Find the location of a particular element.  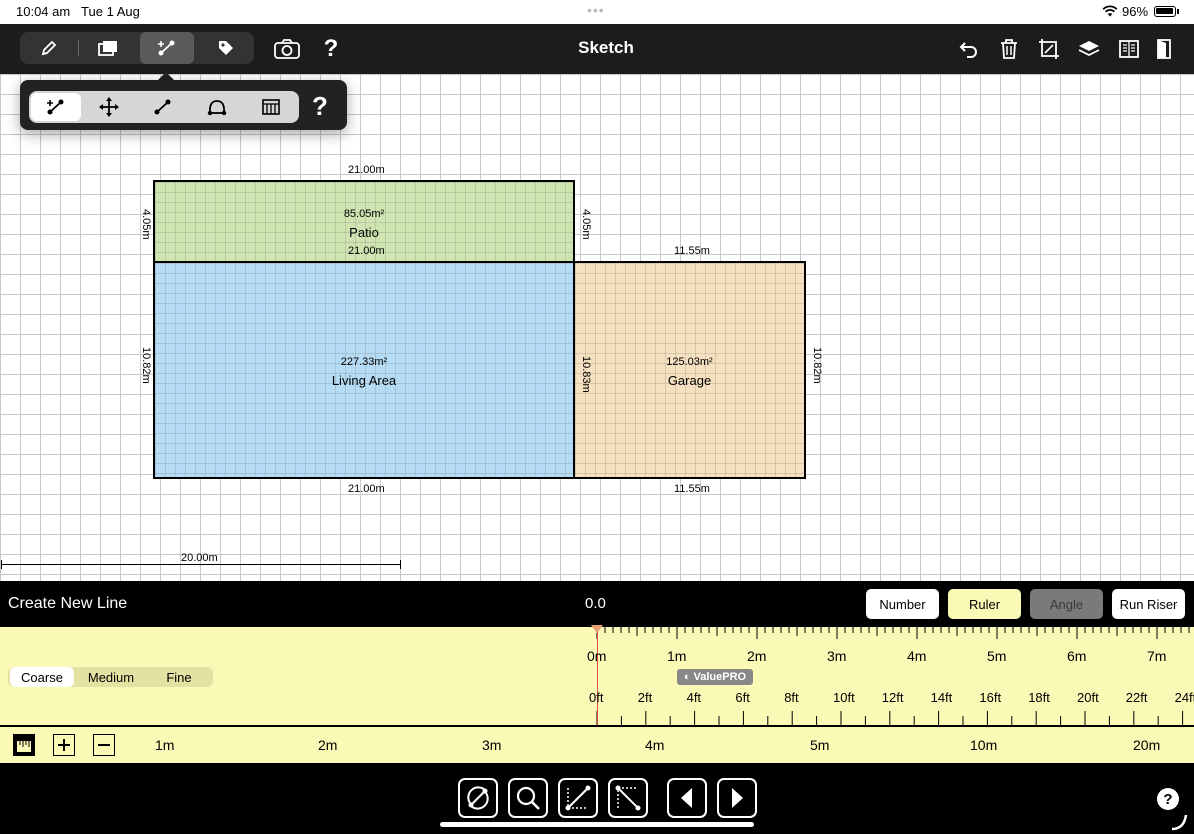

room-name: Patio is located at coordinates (364, 232).